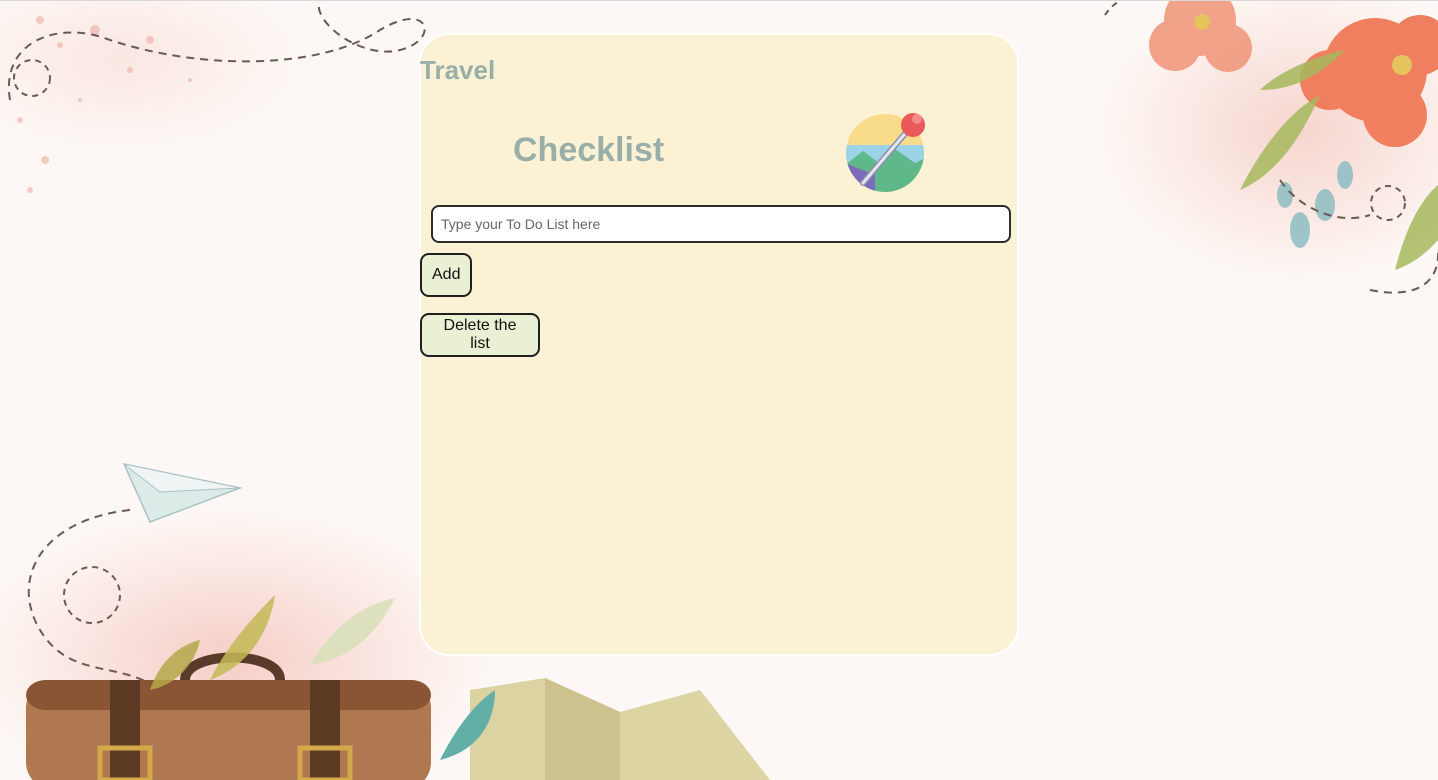  I want to click on delete-list-button: Delete the list, so click(480, 335).